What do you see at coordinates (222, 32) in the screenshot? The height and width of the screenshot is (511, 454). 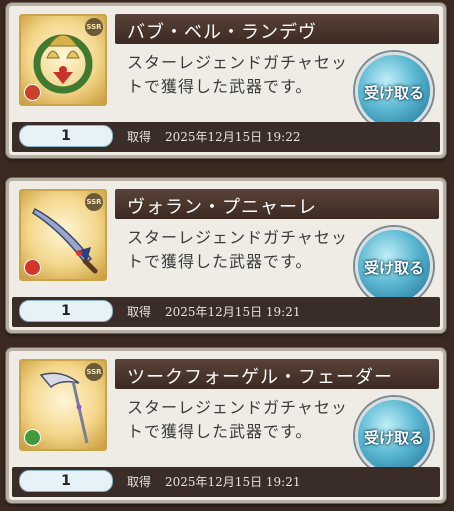 I see `item-name: バブ・ベル・ランデヴ` at bounding box center [222, 32].